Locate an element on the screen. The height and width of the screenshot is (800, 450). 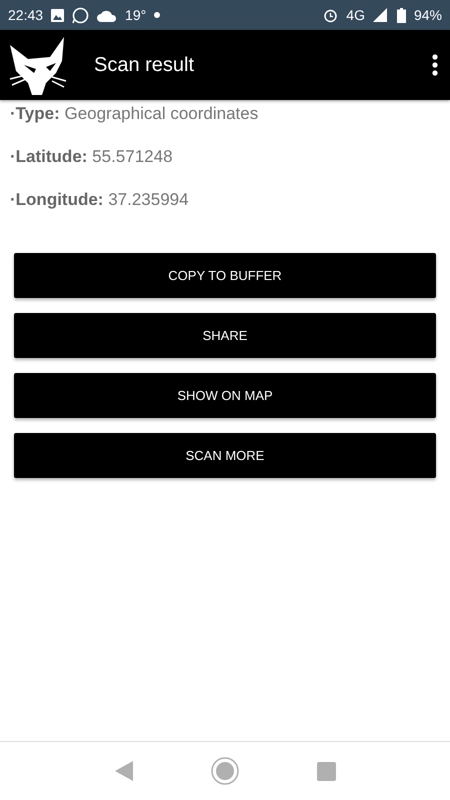
chat-icon is located at coordinates (81, 15).